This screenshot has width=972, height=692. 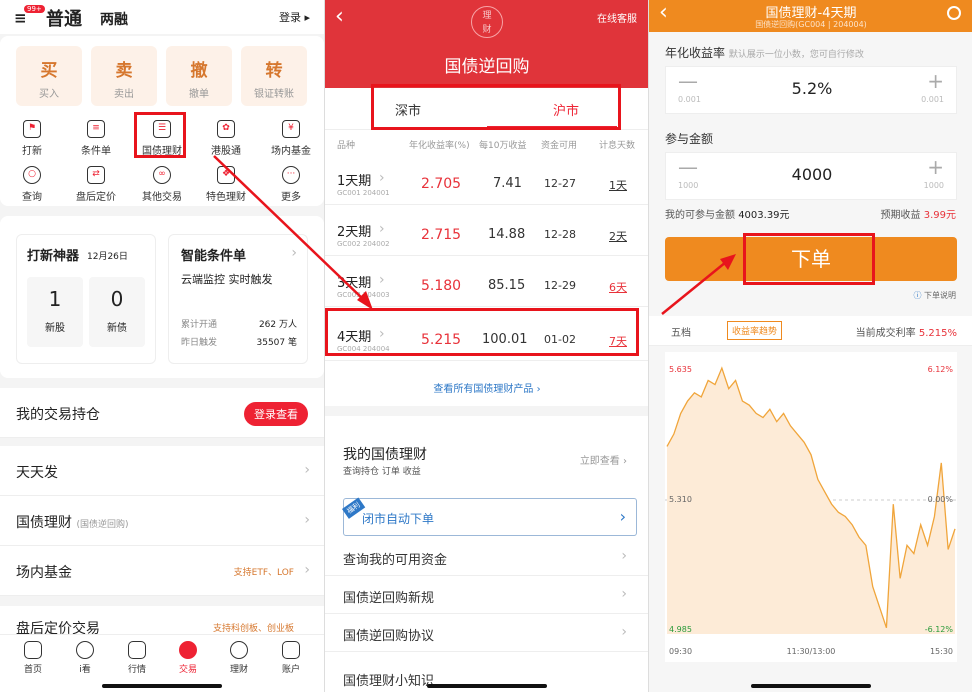 What do you see at coordinates (474, 235) in the screenshot?
I see `annotation-arrows` at bounding box center [474, 235].